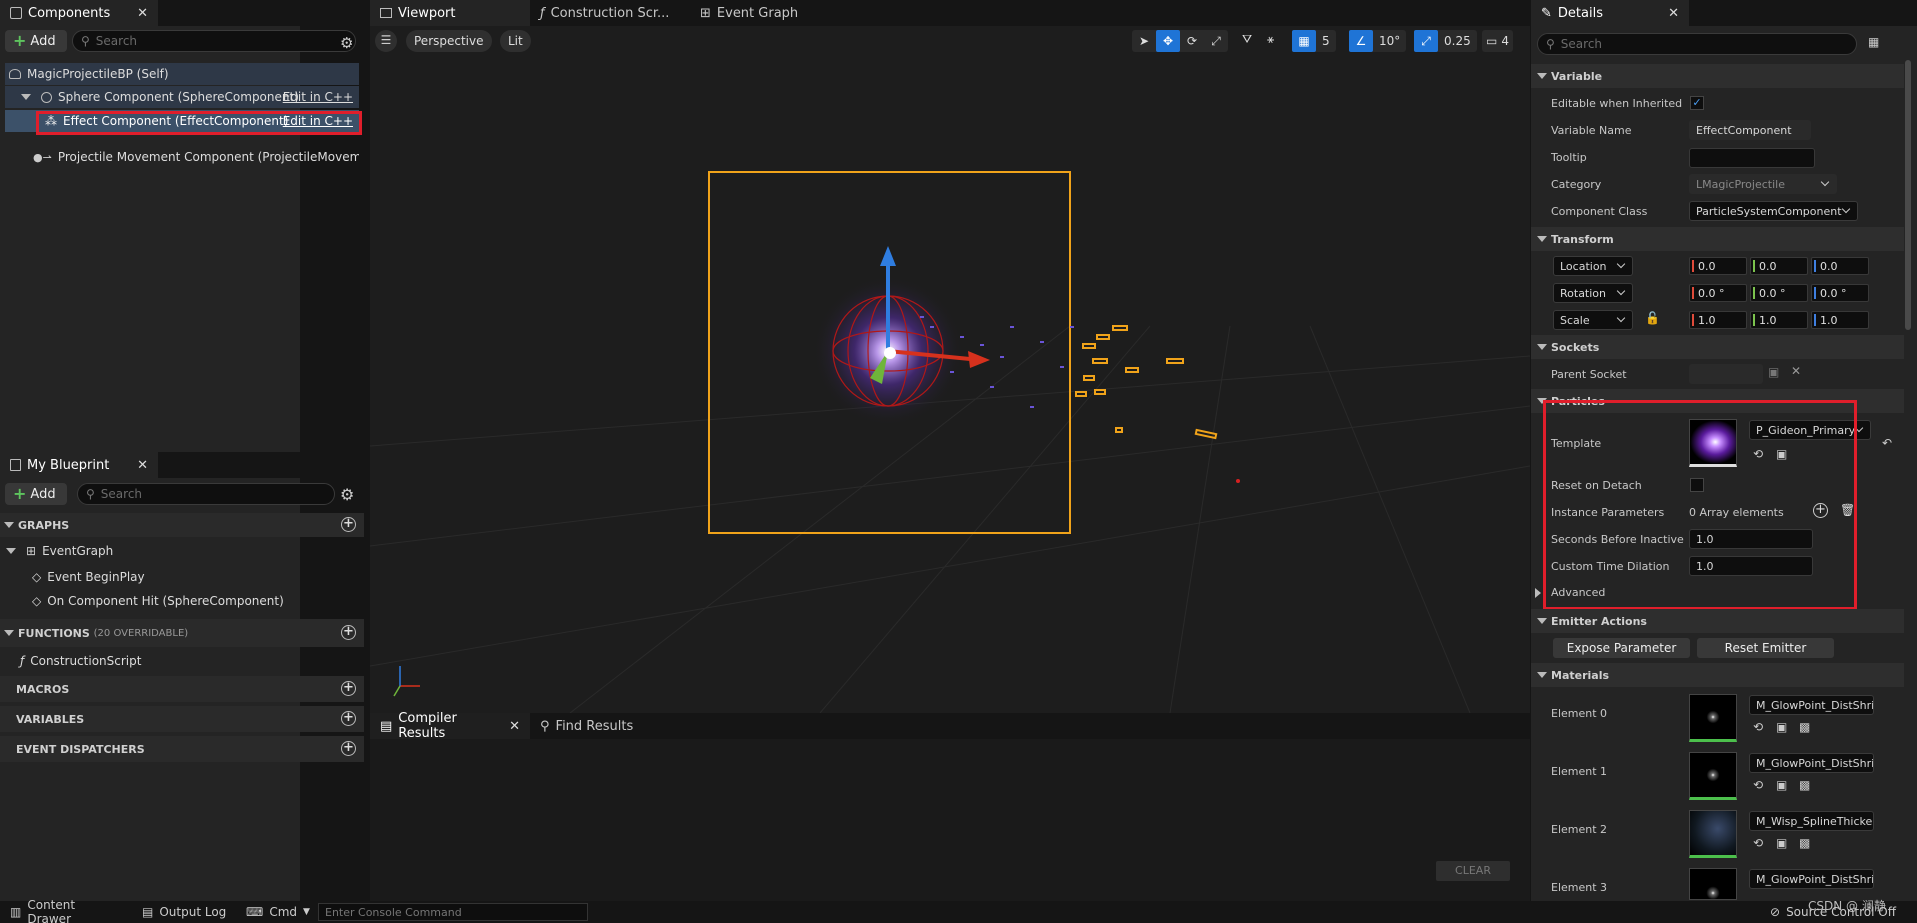 Image resolution: width=1917 pixels, height=923 pixels. What do you see at coordinates (1652, 318) in the screenshot?
I see `lock-icon: 🔓` at bounding box center [1652, 318].